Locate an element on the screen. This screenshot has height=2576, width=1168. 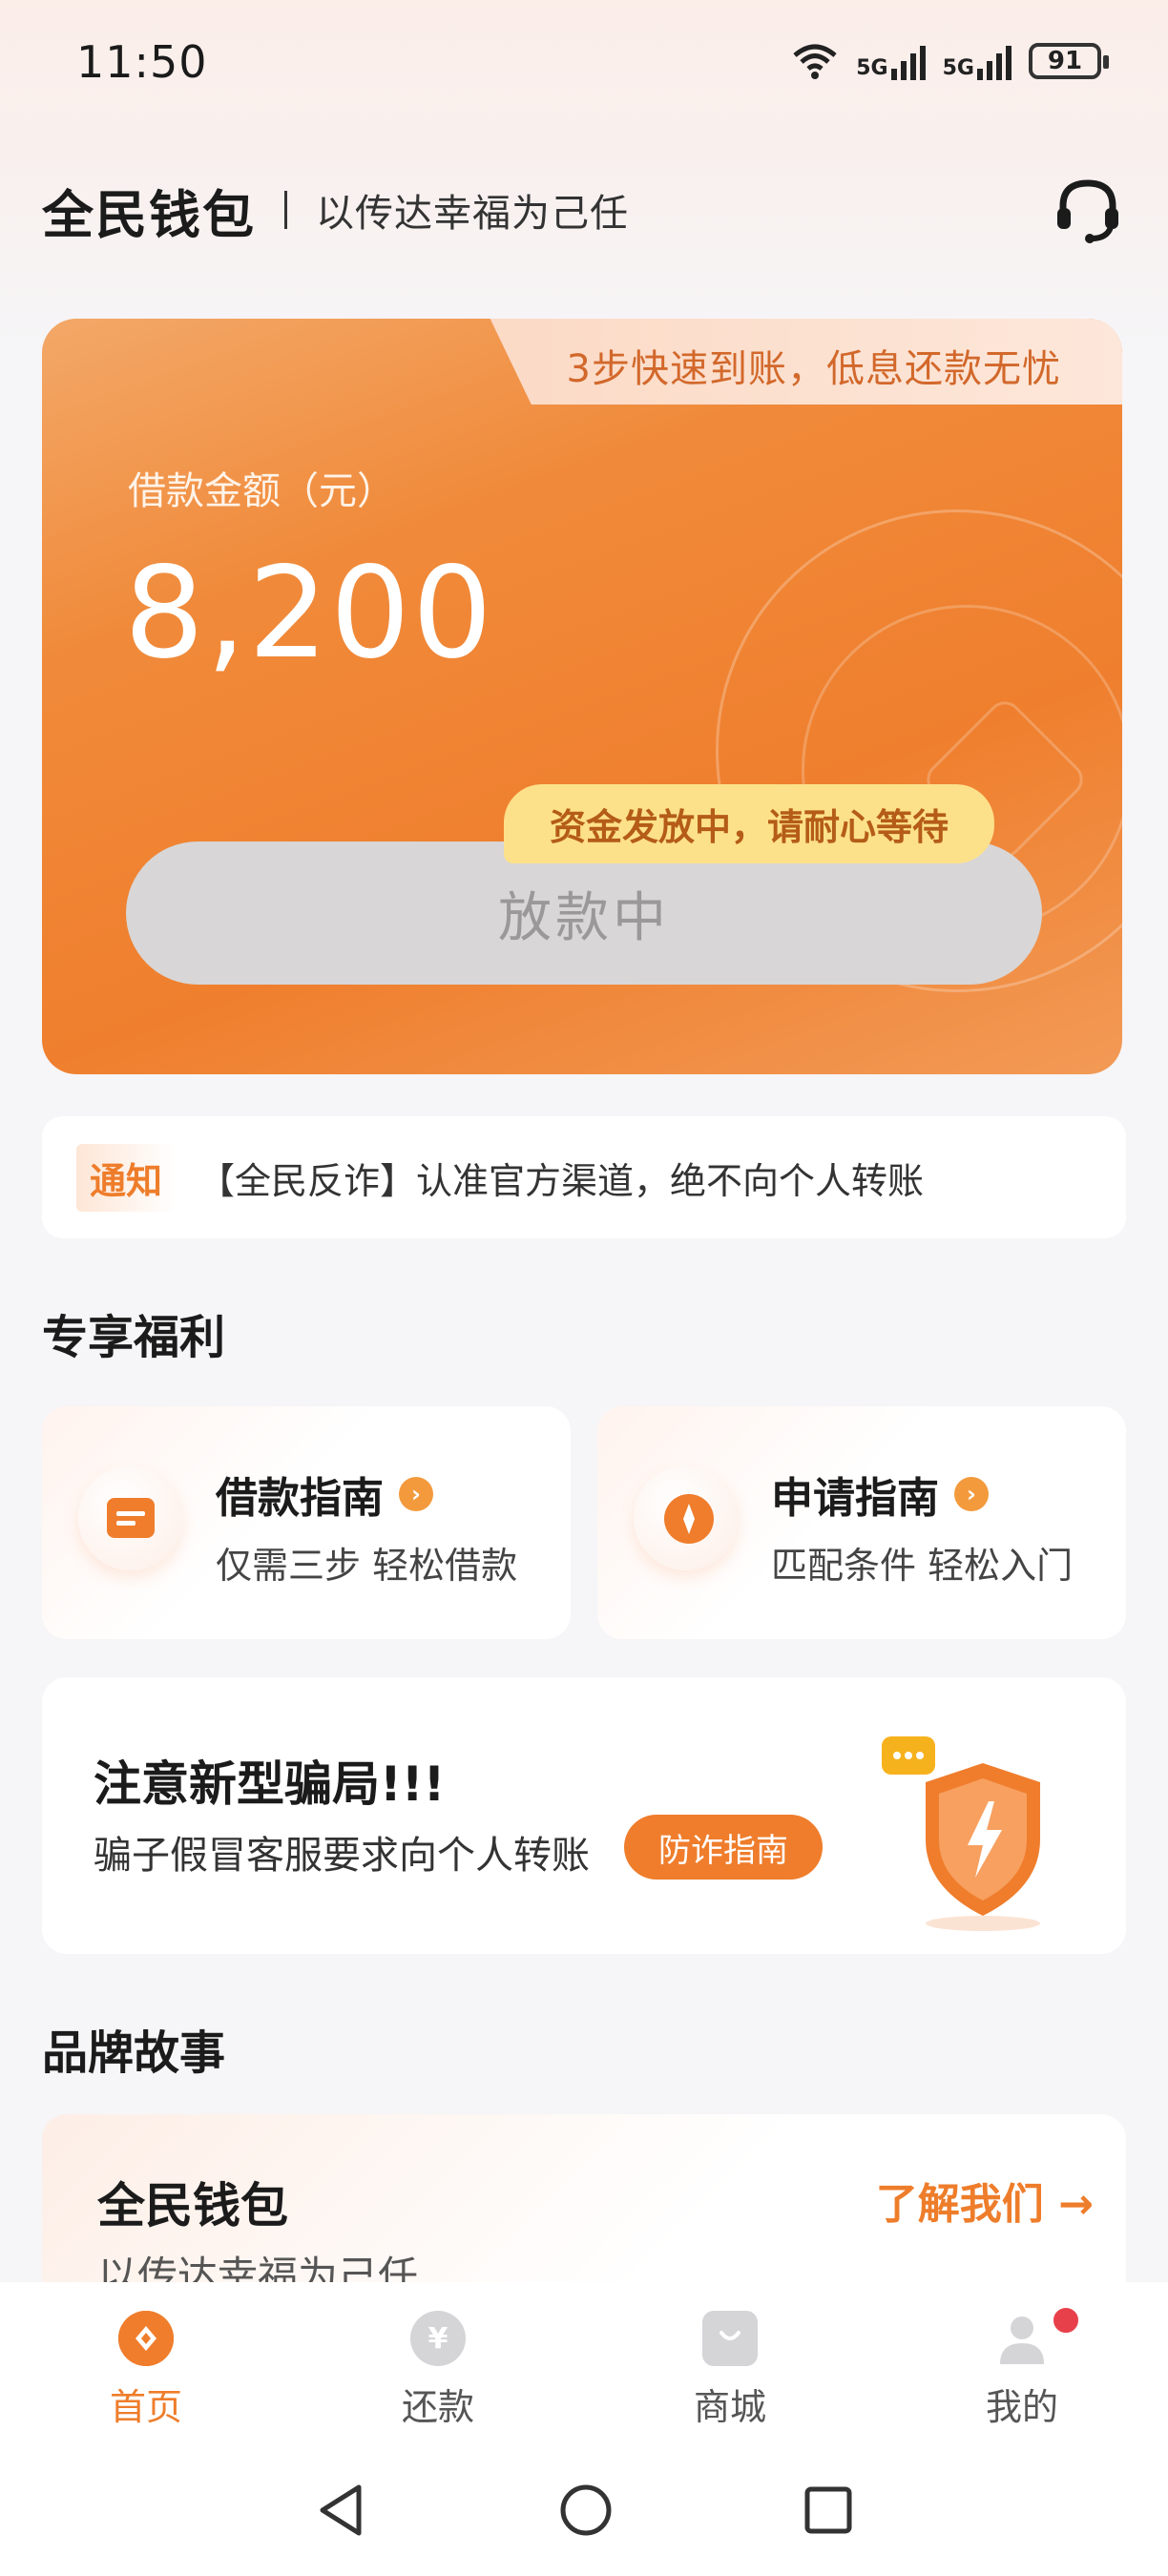
battery-icon: 91 is located at coordinates (1069, 61).